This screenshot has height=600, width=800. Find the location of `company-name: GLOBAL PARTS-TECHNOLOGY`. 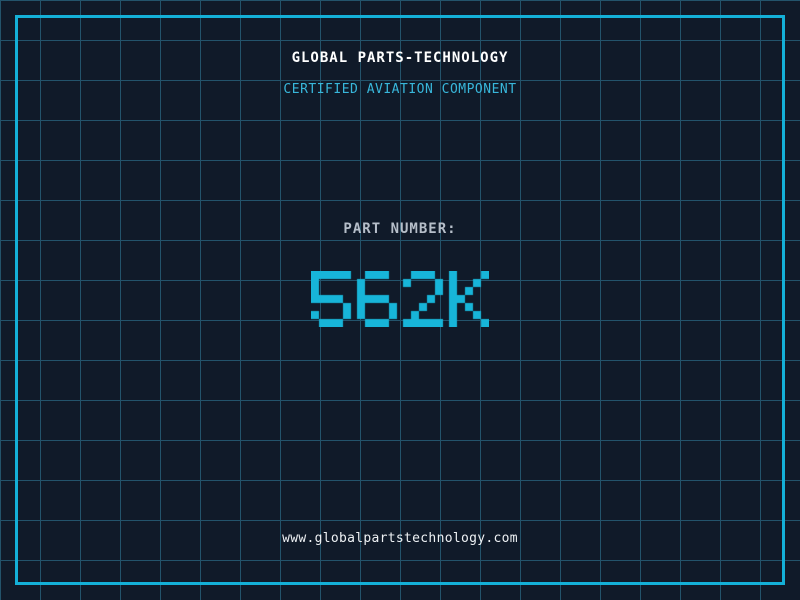

company-name: GLOBAL PARTS-TECHNOLOGY is located at coordinates (400, 58).